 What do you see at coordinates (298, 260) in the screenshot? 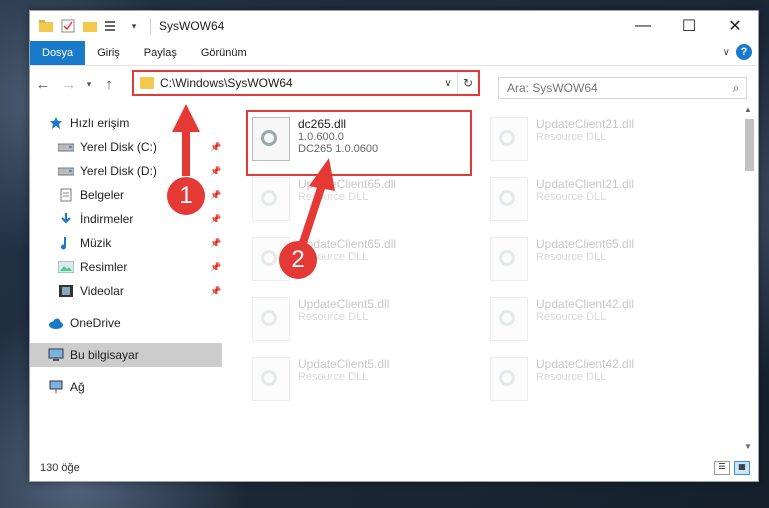
I see `annotation-badge-2: 2` at bounding box center [298, 260].